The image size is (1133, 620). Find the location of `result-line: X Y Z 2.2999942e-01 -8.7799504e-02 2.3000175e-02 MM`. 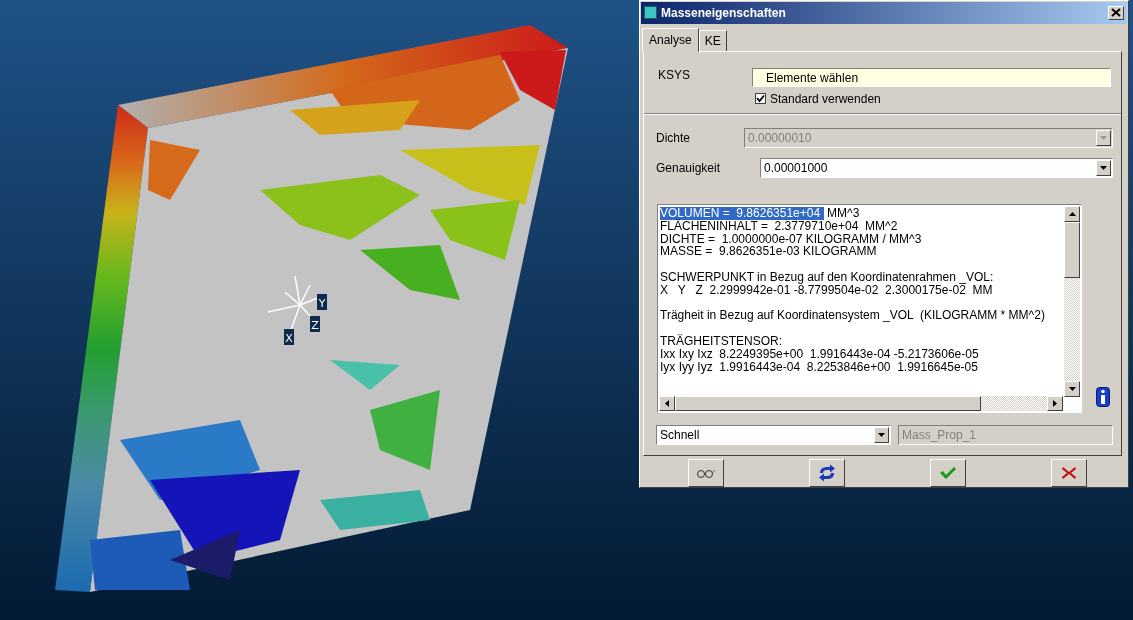

result-line: X Y Z 2.2999942e-01 -8.7799504e-02 2.3000175e-02 MM is located at coordinates (827, 290).